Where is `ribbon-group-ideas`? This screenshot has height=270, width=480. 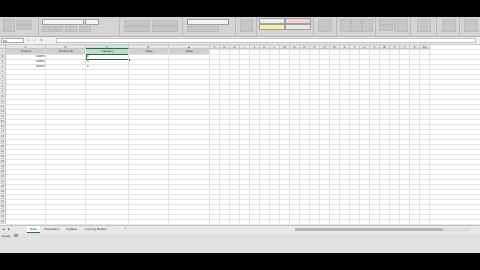
ribbon-group-ideas is located at coordinates (448, 26).